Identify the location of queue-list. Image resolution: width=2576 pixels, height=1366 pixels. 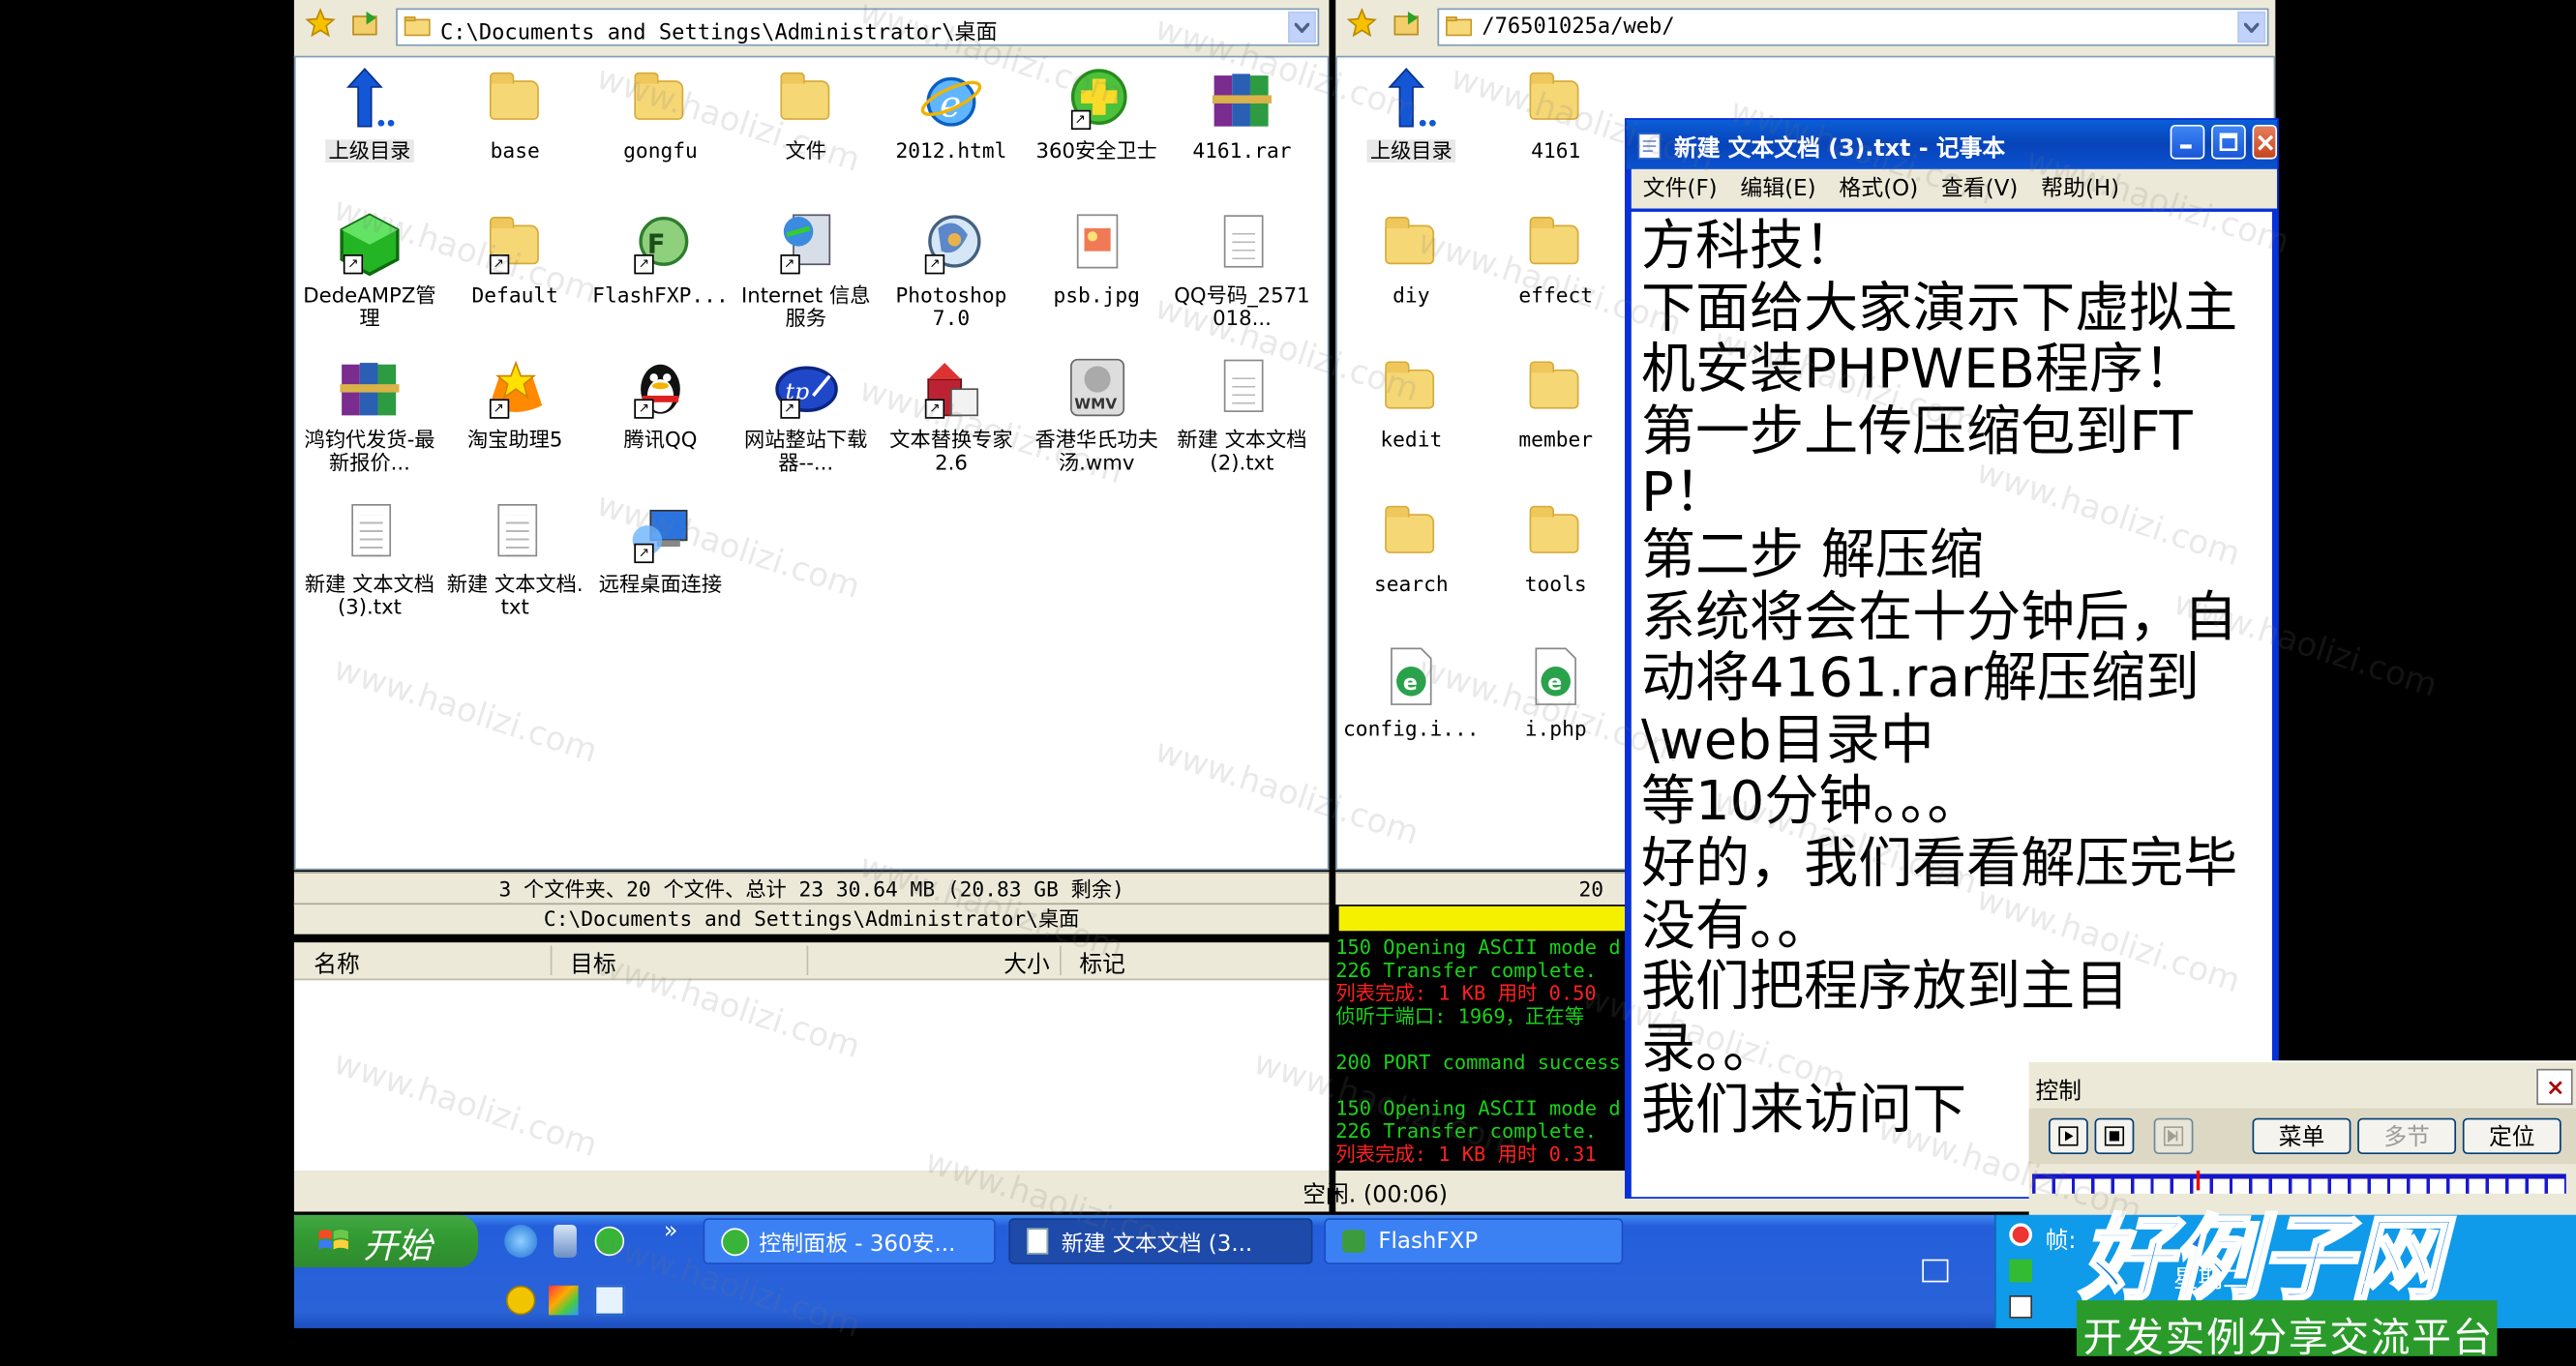
(811, 1076).